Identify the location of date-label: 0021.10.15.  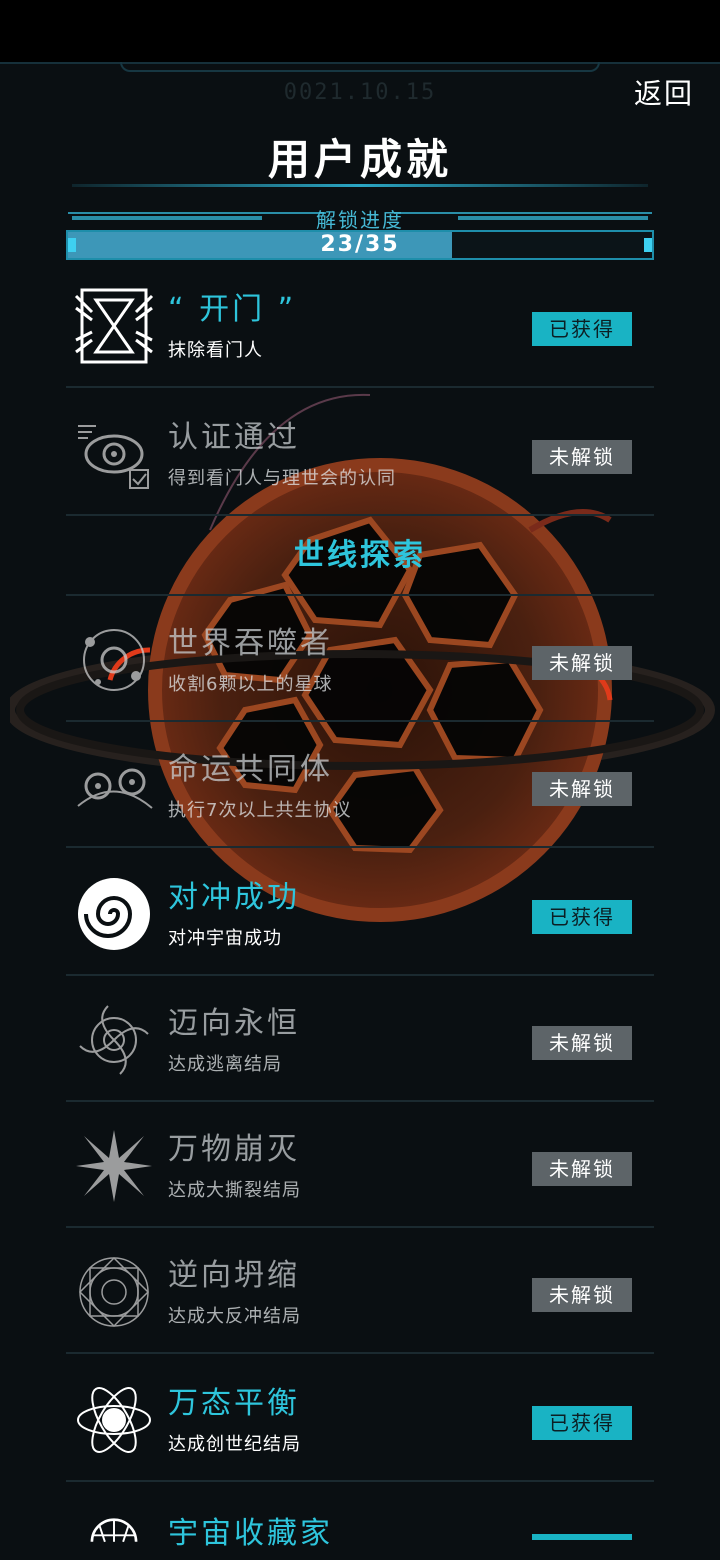
(360, 92).